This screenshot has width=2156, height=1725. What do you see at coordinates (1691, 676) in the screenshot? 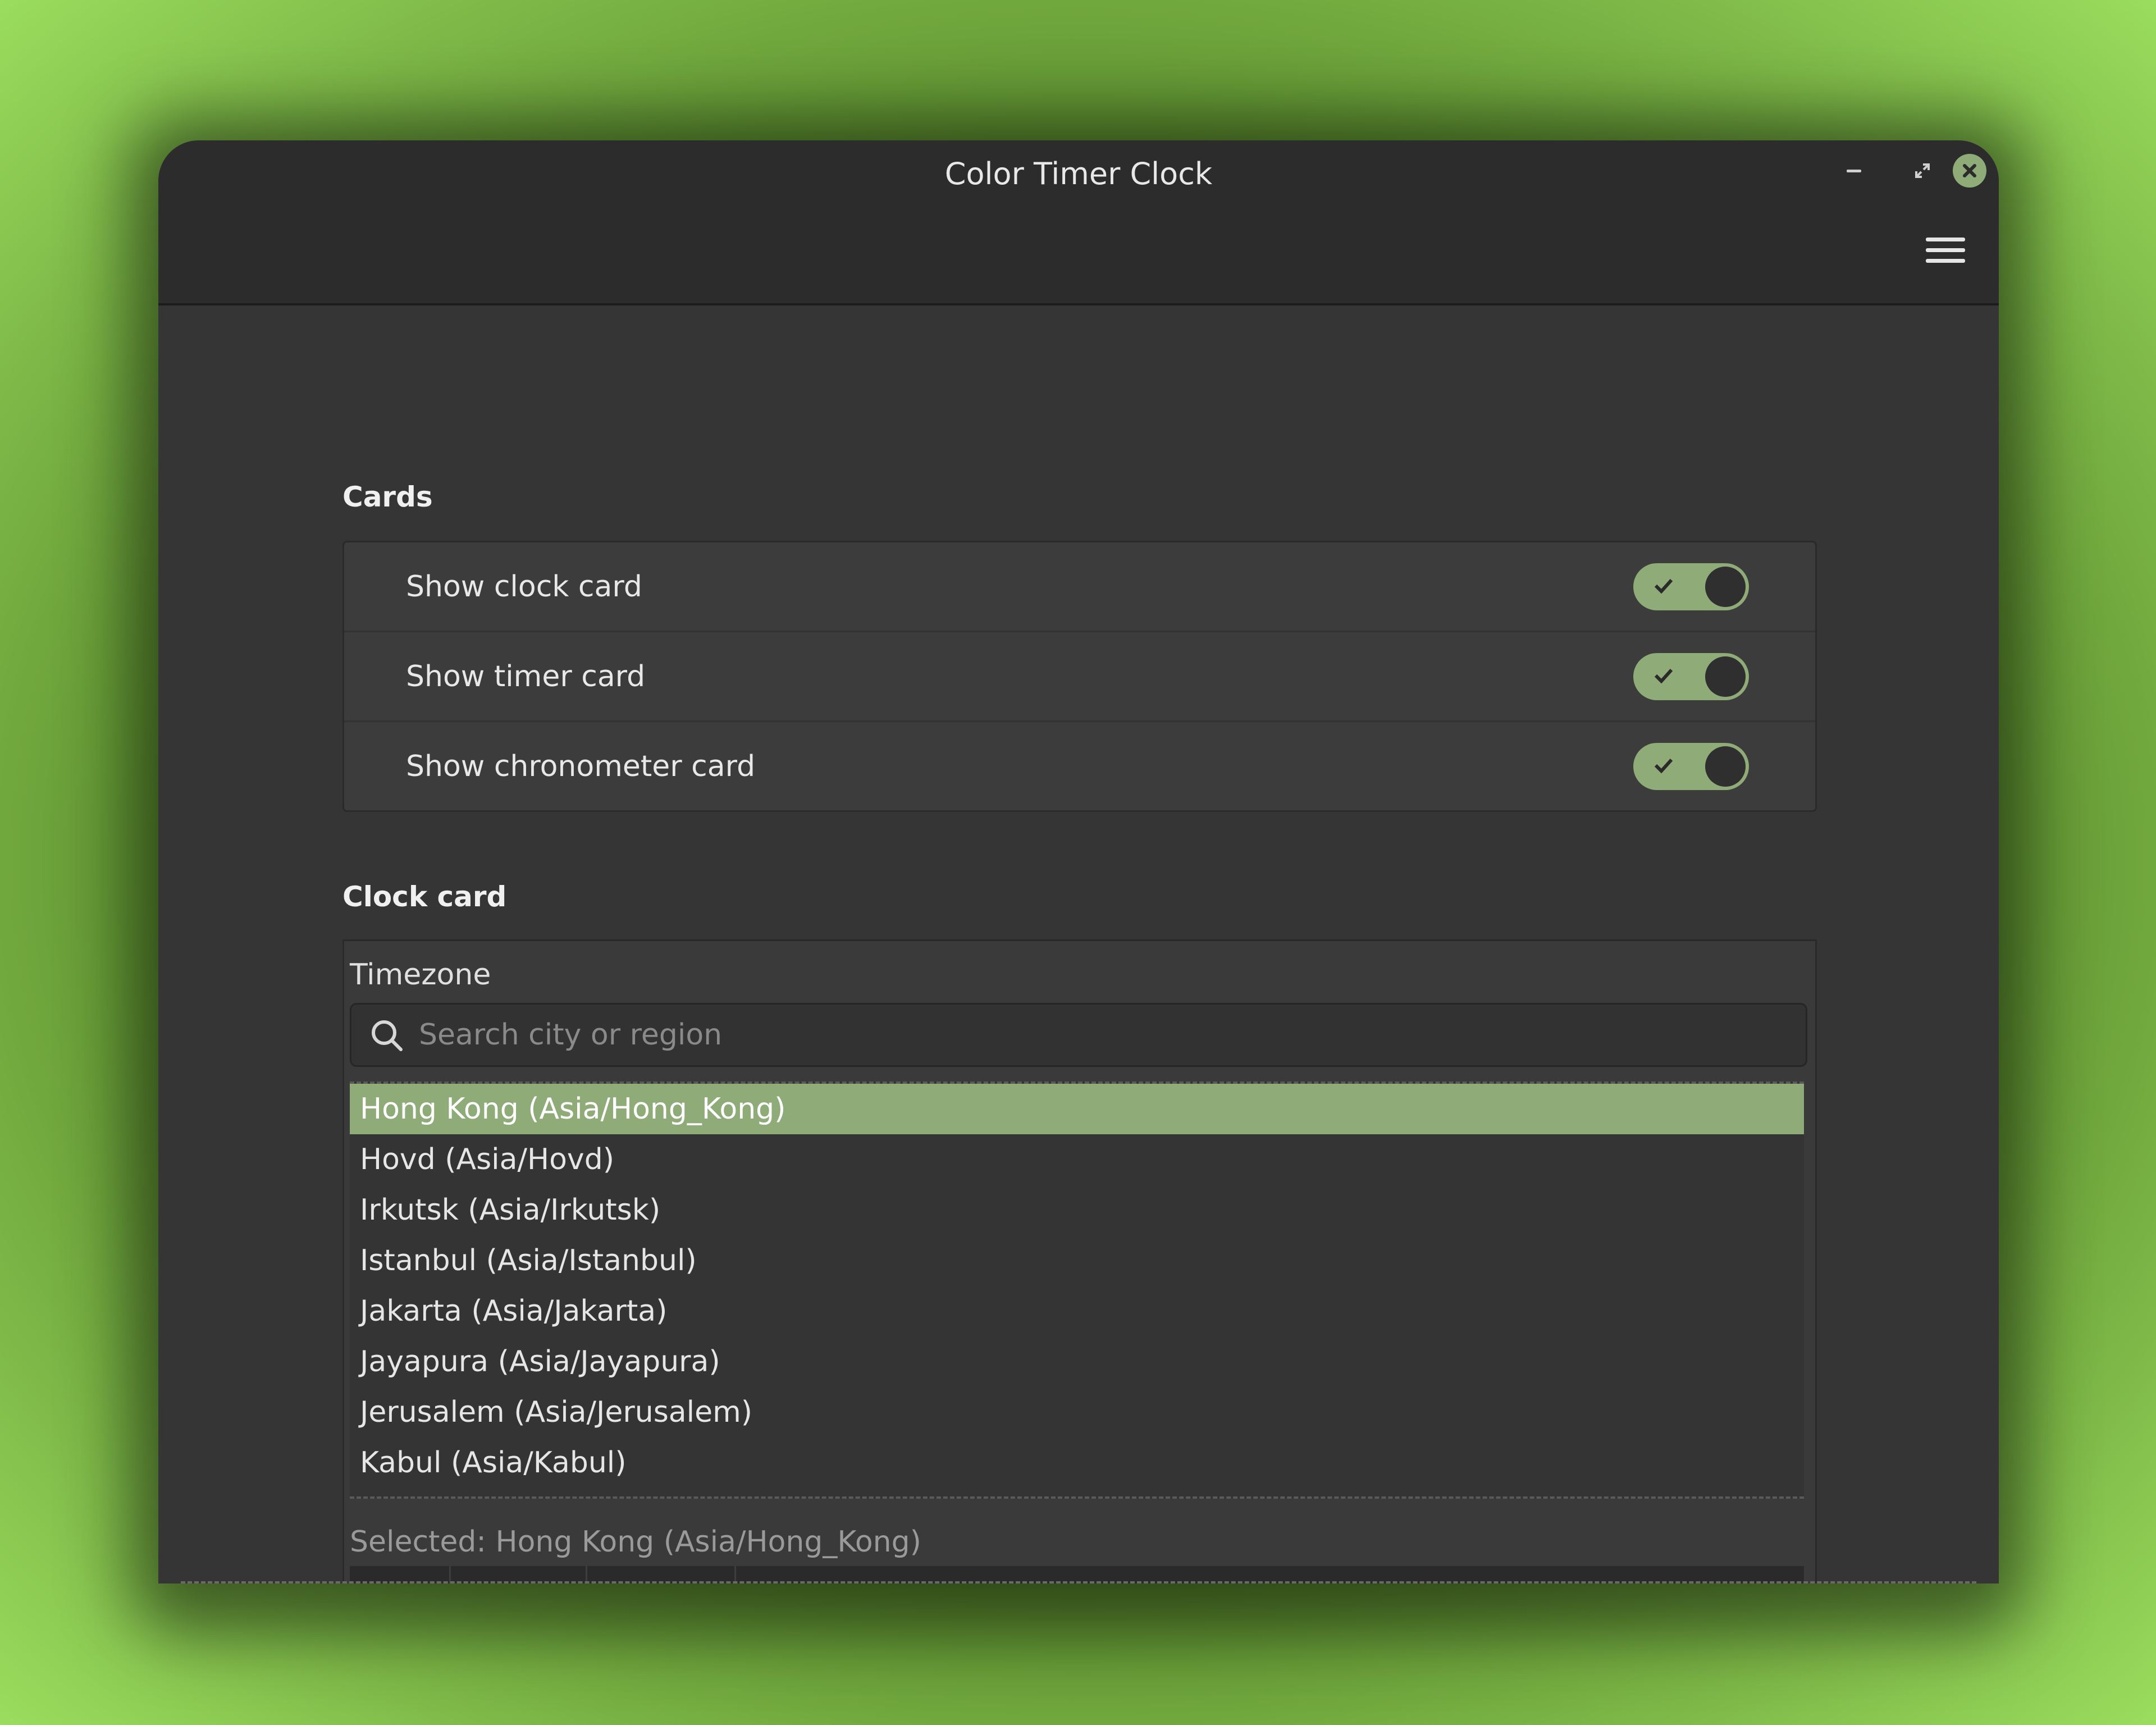
I see `show-timer-card-switch` at bounding box center [1691, 676].